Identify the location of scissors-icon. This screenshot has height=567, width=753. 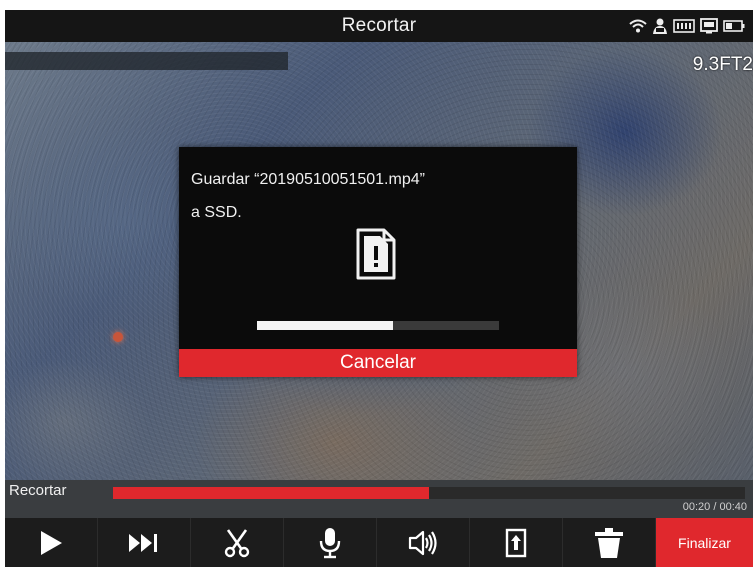
(237, 542).